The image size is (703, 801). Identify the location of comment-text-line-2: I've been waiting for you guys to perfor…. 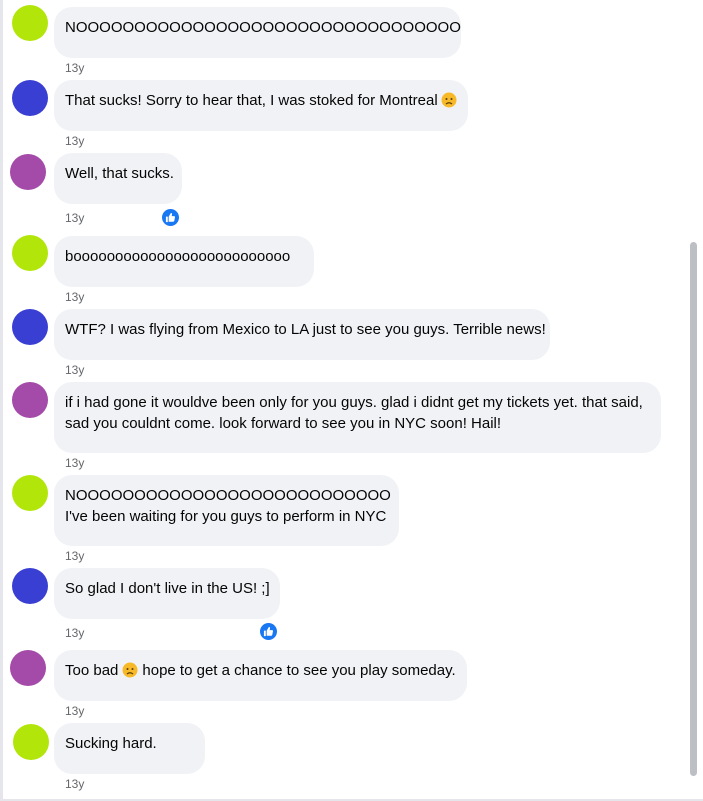
(226, 516).